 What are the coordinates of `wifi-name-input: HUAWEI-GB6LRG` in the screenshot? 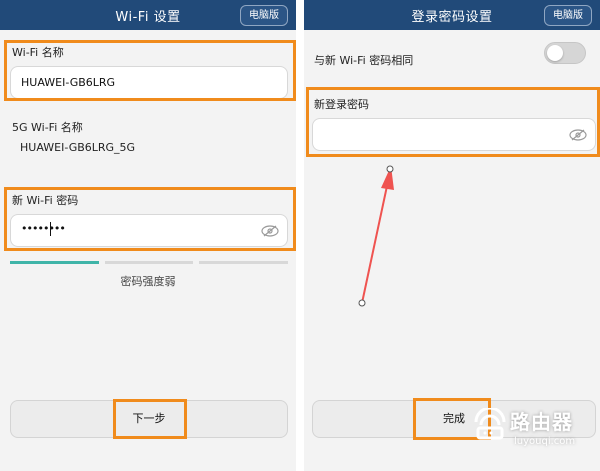 It's located at (149, 82).